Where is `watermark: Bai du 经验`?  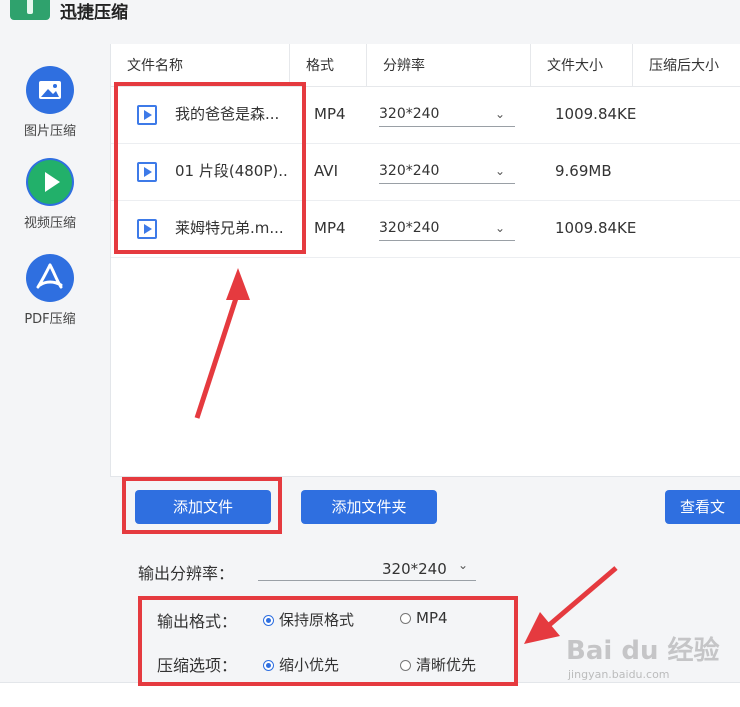
watermark: Bai du 经验 is located at coordinates (643, 651).